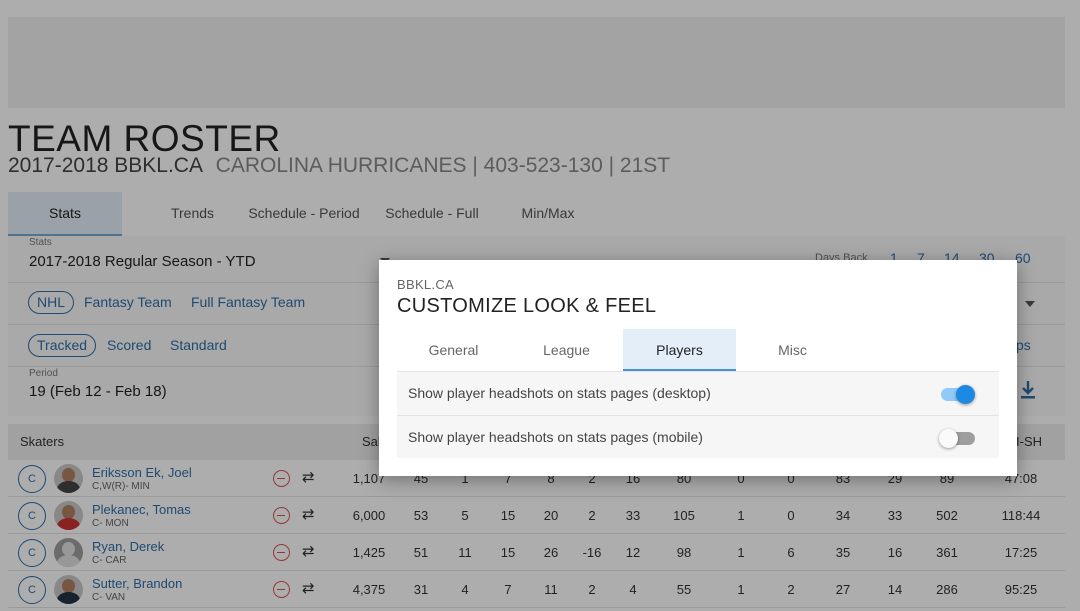 This screenshot has height=611, width=1080. Describe the element at coordinates (957, 438) in the screenshot. I see `mobile-headshots-toggle` at that location.